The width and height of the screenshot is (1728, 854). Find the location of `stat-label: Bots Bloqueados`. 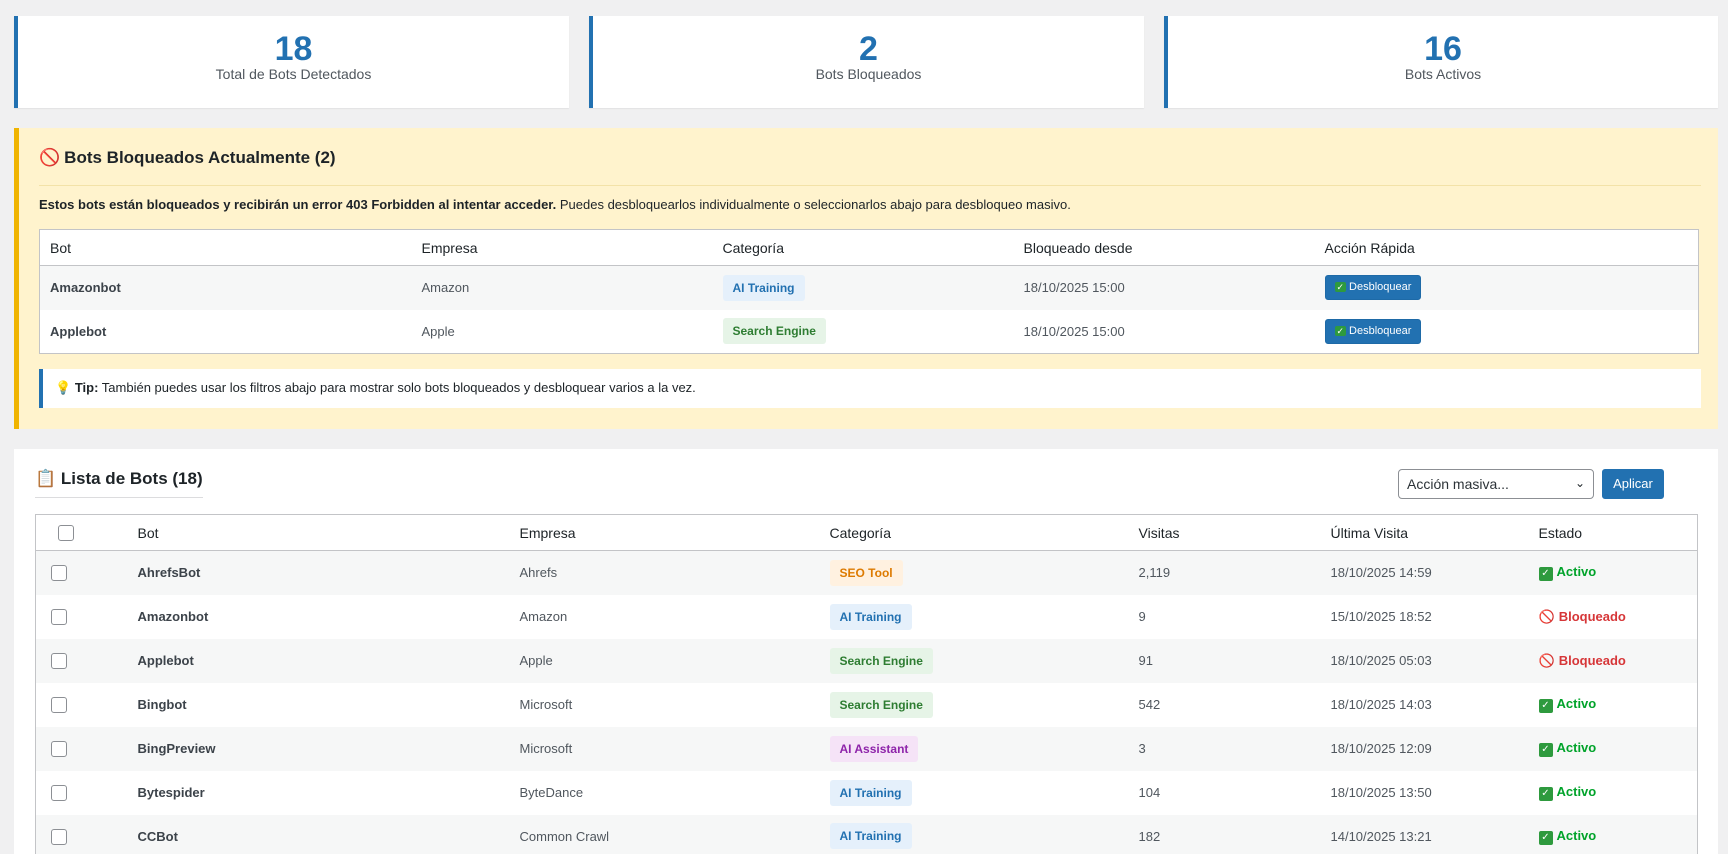

stat-label: Bots Bloqueados is located at coordinates (868, 74).